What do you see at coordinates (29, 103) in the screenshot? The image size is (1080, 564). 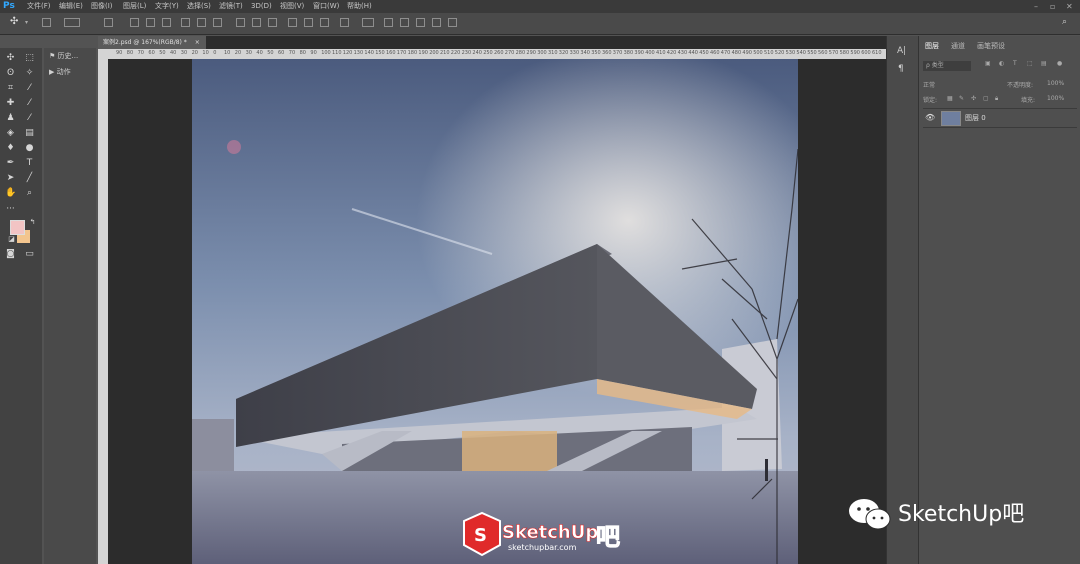 I see `brush-tool-icon: ⁄` at bounding box center [29, 103].